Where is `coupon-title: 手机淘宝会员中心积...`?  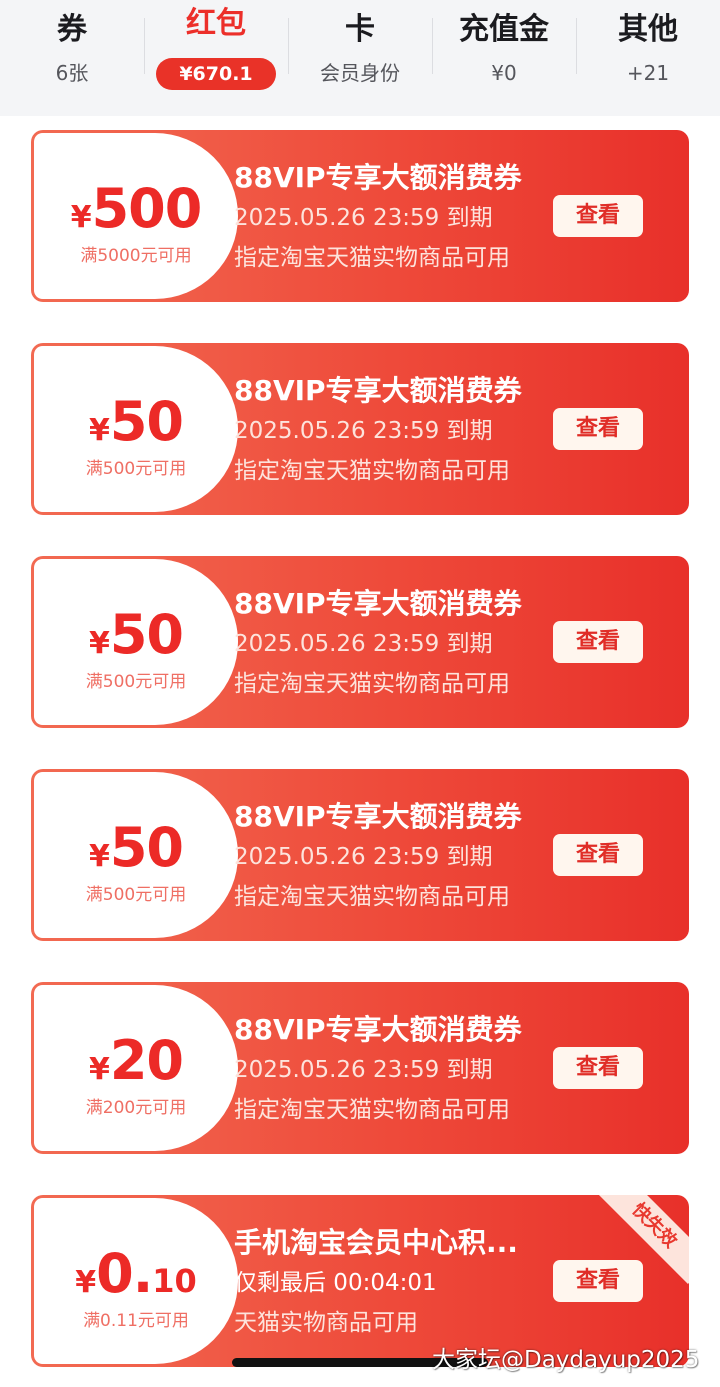
coupon-title: 手机淘宝会员中心积... is located at coordinates (376, 1242).